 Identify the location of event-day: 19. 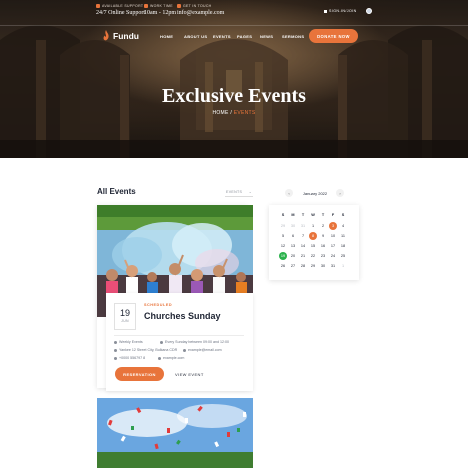
(124, 313).